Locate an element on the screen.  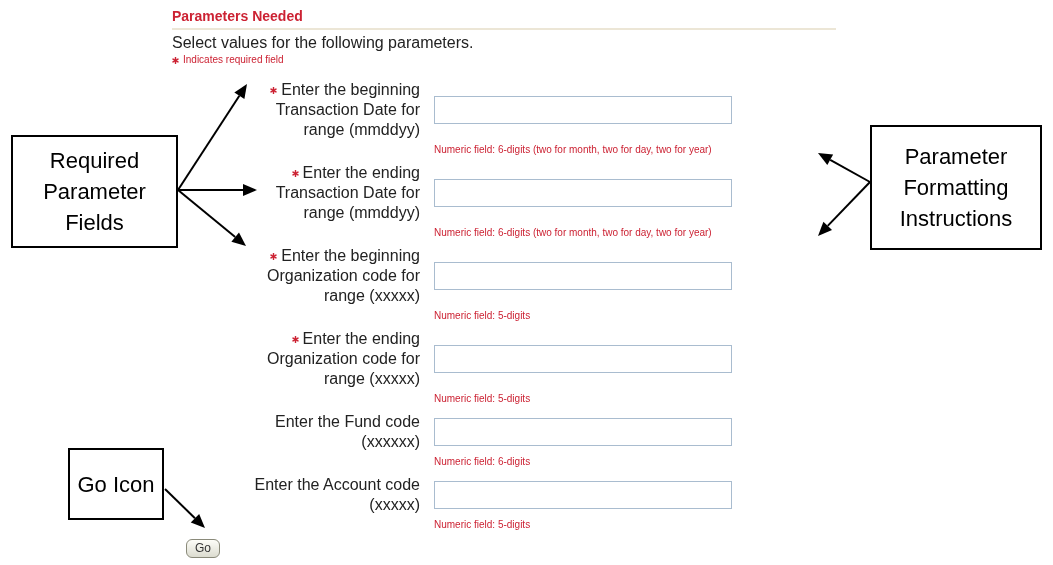
field-label: Enter the Account code (xxxxx) is located at coordinates (336, 495).